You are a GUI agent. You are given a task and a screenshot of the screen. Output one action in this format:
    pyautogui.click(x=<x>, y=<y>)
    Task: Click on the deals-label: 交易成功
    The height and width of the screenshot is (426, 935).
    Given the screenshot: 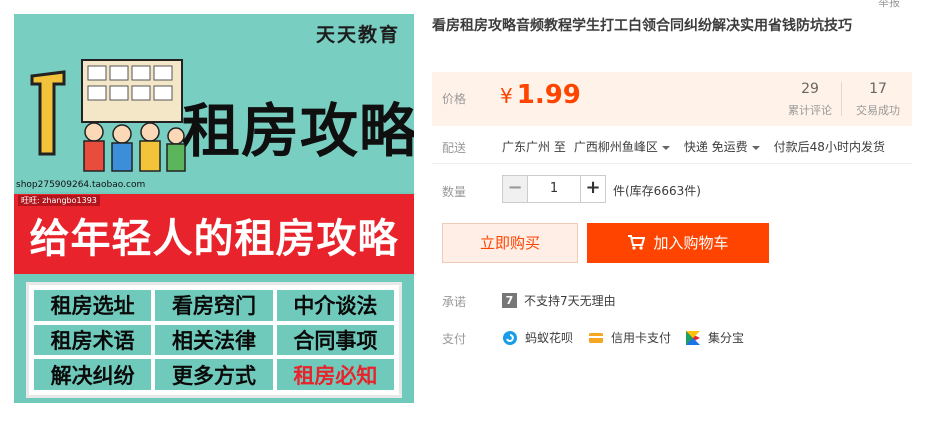 What is the action you would take?
    pyautogui.click(x=878, y=110)
    